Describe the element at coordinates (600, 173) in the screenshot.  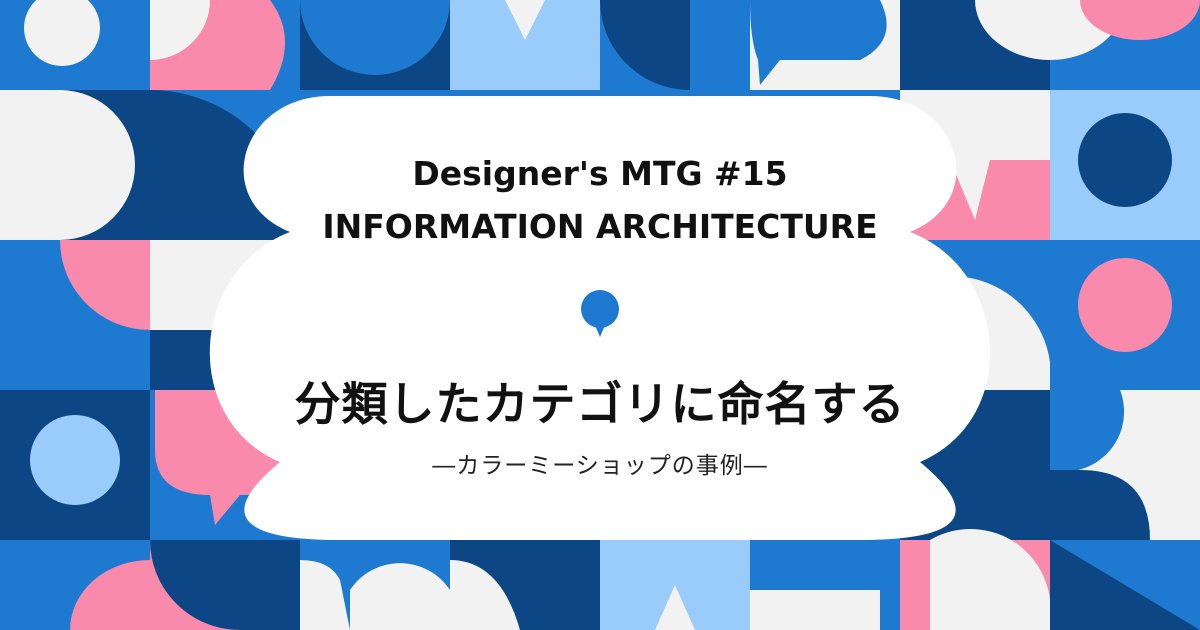
I see `series-title: Designer's MTG #15` at that location.